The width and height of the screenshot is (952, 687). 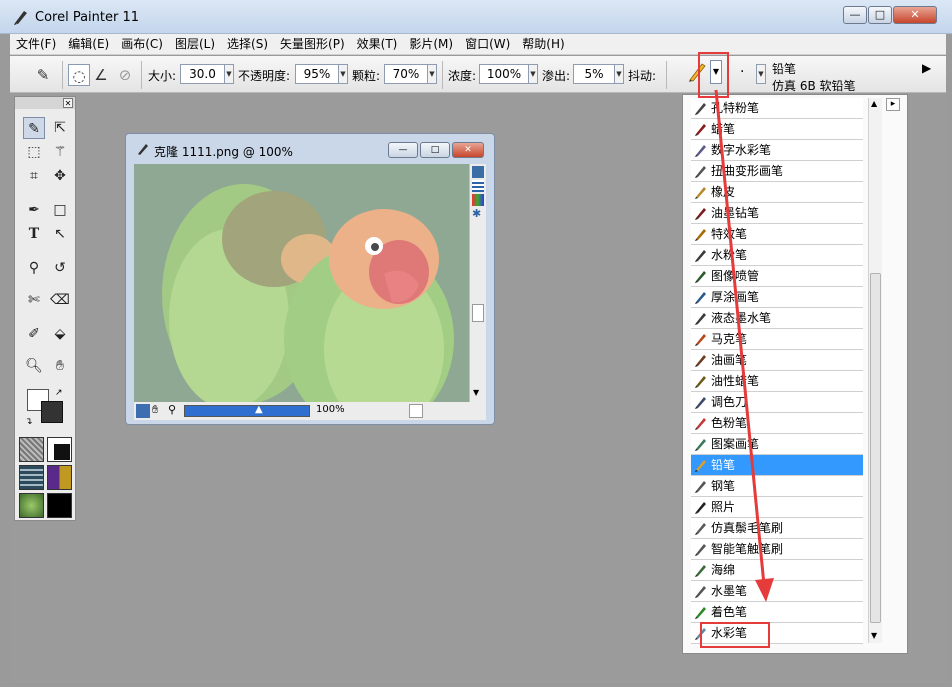 I want to click on close-button: ✕, so click(x=915, y=15).